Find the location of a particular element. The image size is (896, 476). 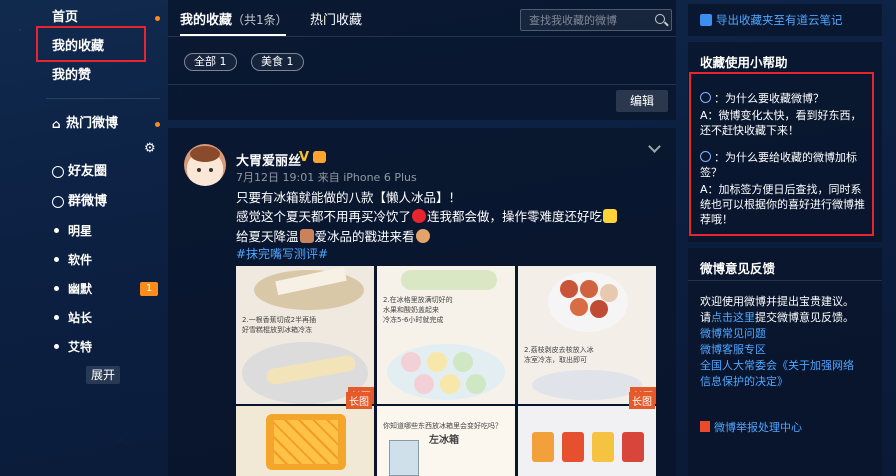

home-icon: ⌂ is located at coordinates (56, 124).